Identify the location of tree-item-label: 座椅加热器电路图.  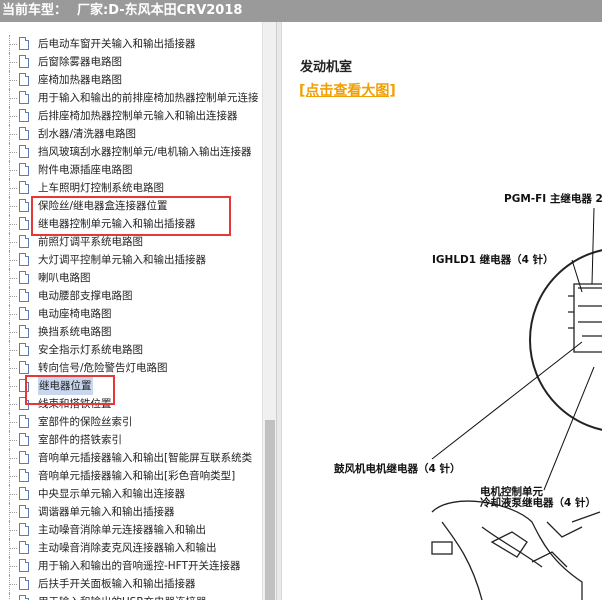
(80, 80).